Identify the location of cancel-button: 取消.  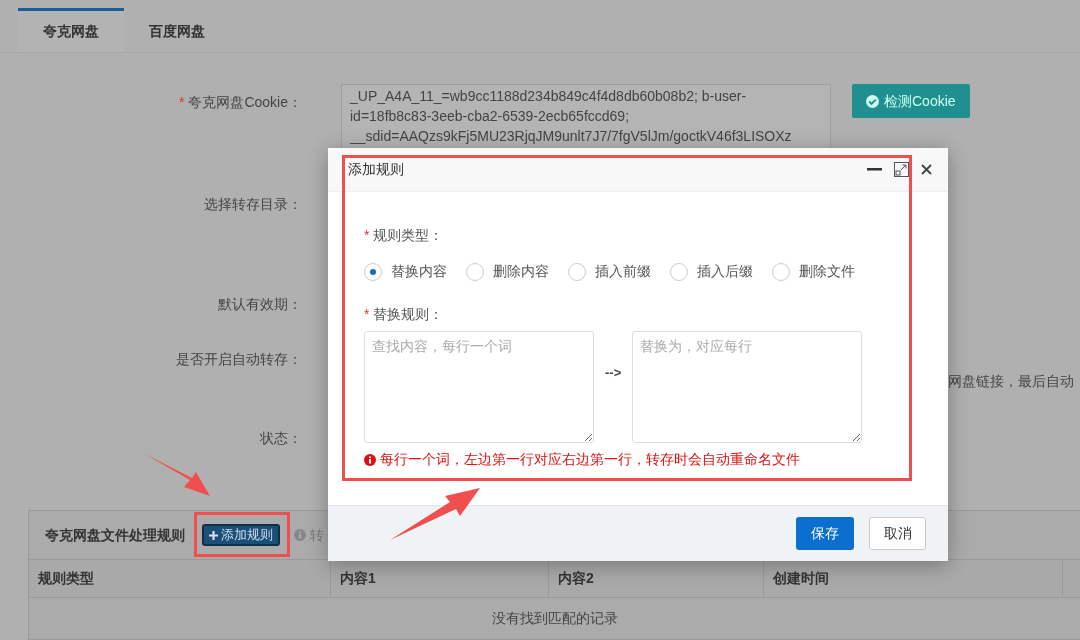
(897, 533).